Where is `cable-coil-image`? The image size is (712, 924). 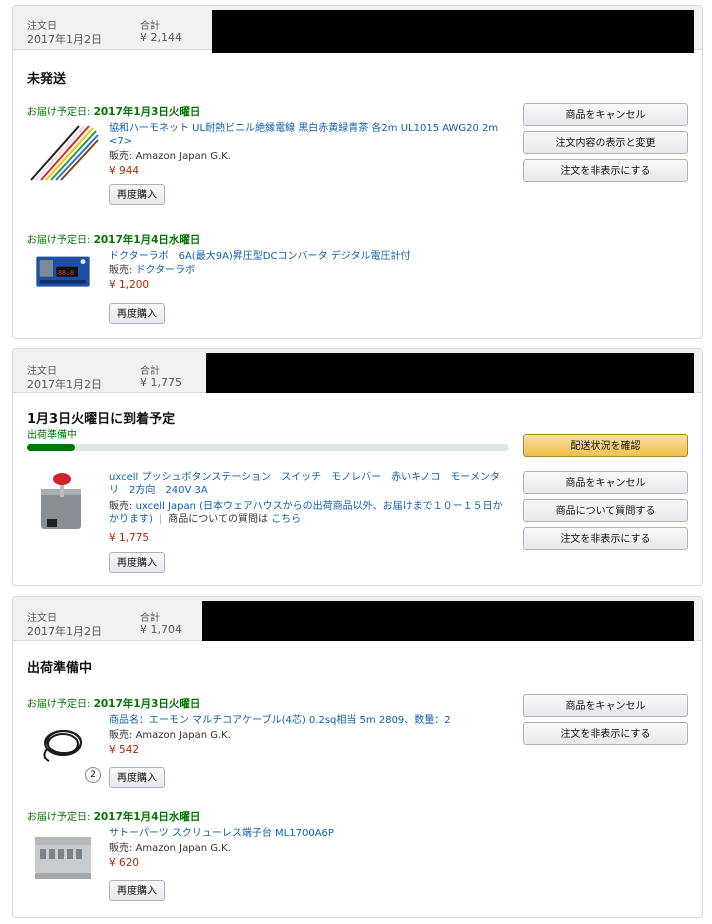 cable-coil-image is located at coordinates (63, 743).